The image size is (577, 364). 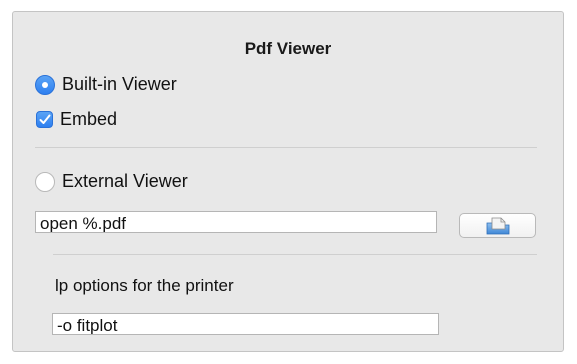 I want to click on external-viewer-option: External Viewer, so click(x=111, y=181).